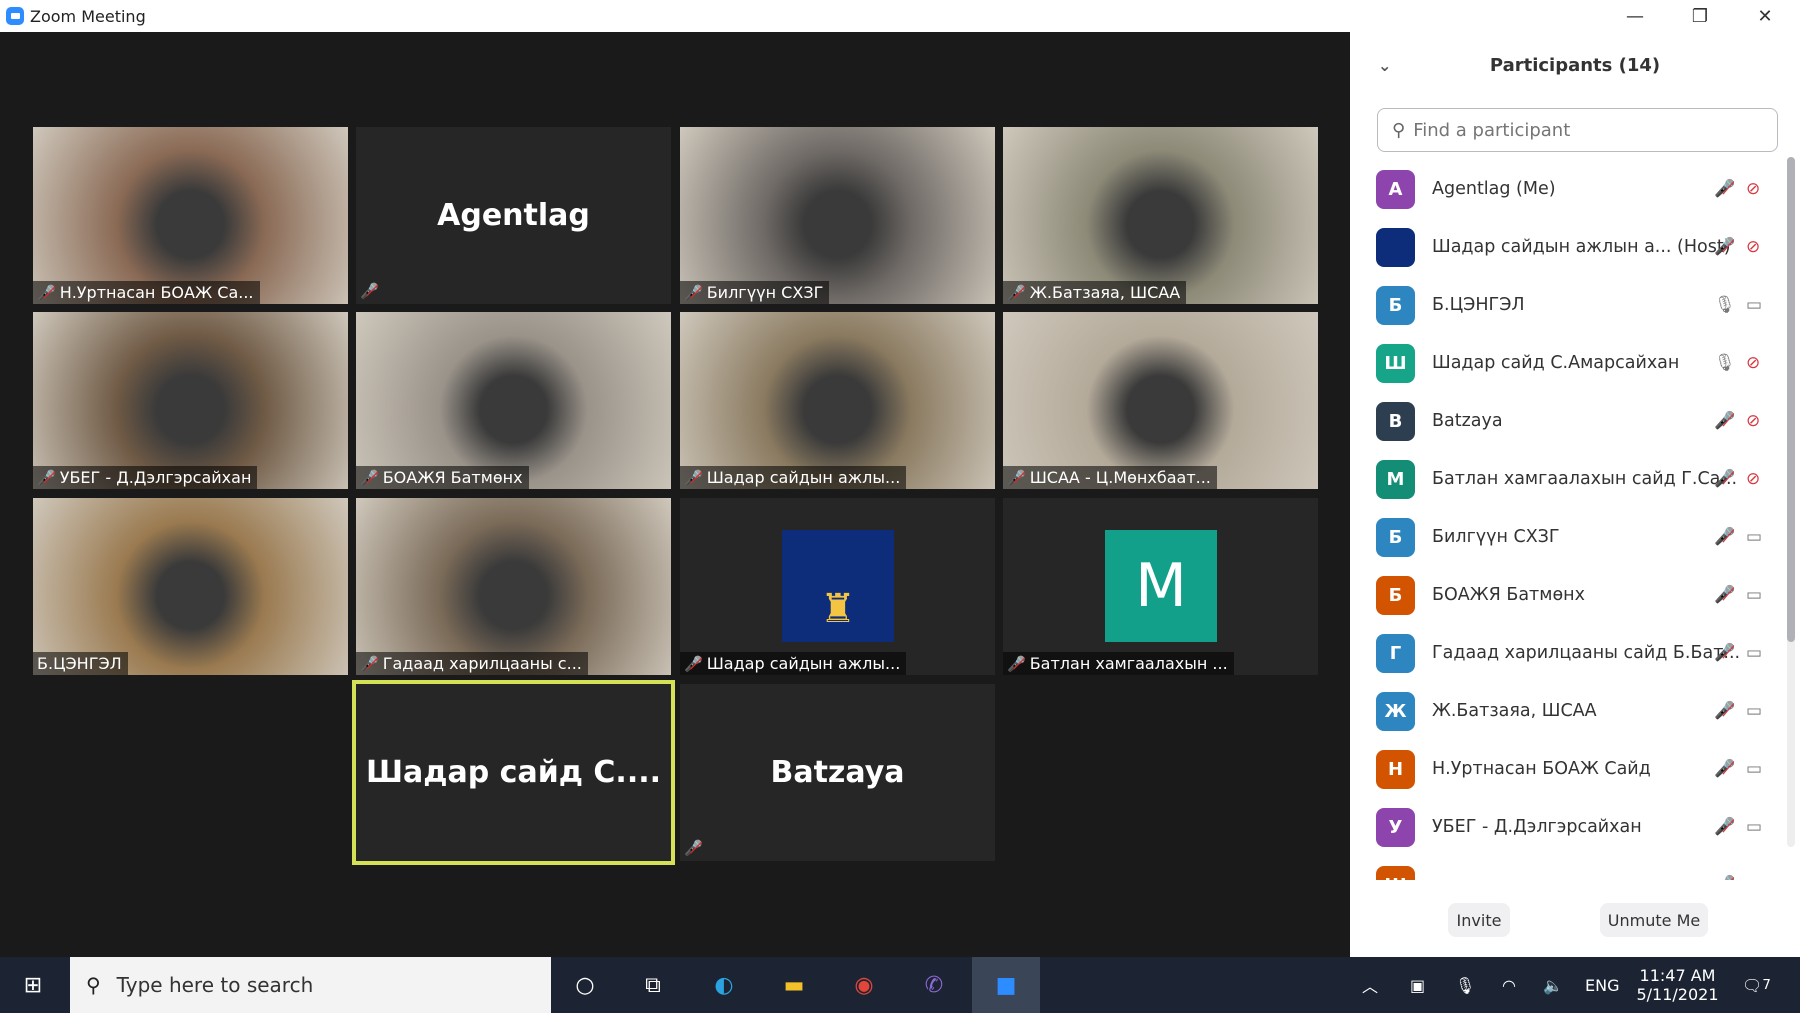  What do you see at coordinates (1570, 189) in the screenshot?
I see `participant-row: A Agentlag (Me) 🎤̸ ⊘` at bounding box center [1570, 189].